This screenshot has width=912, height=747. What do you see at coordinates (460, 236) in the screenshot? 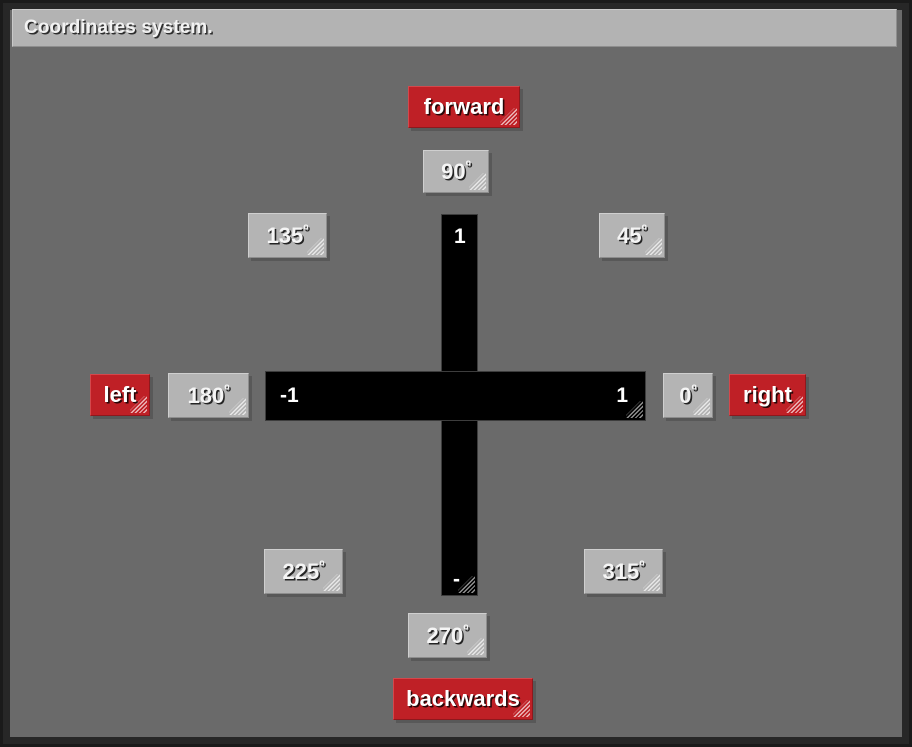
I see `vertical-axis-top-value: 1` at bounding box center [460, 236].